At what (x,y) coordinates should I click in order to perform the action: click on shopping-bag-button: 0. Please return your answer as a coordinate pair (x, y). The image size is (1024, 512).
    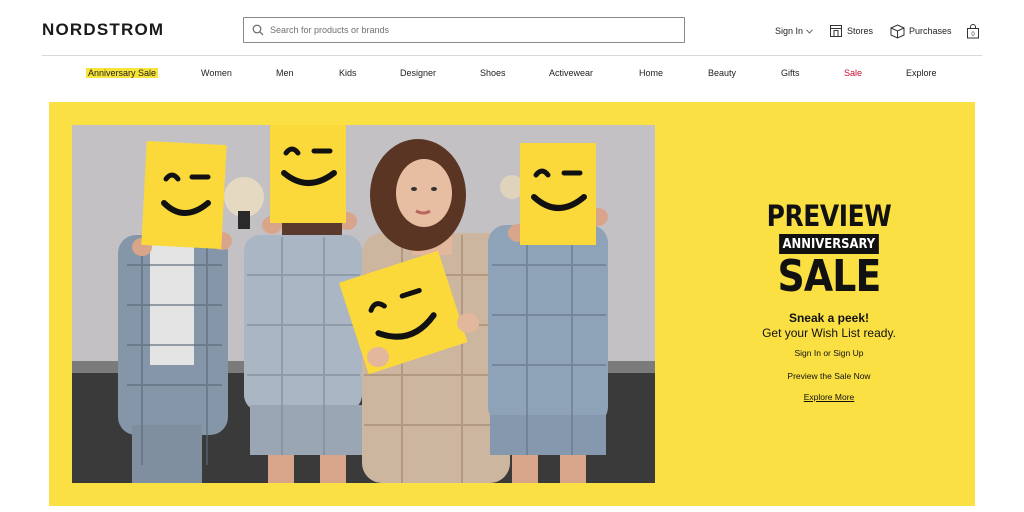
    Looking at the image, I should click on (975, 31).